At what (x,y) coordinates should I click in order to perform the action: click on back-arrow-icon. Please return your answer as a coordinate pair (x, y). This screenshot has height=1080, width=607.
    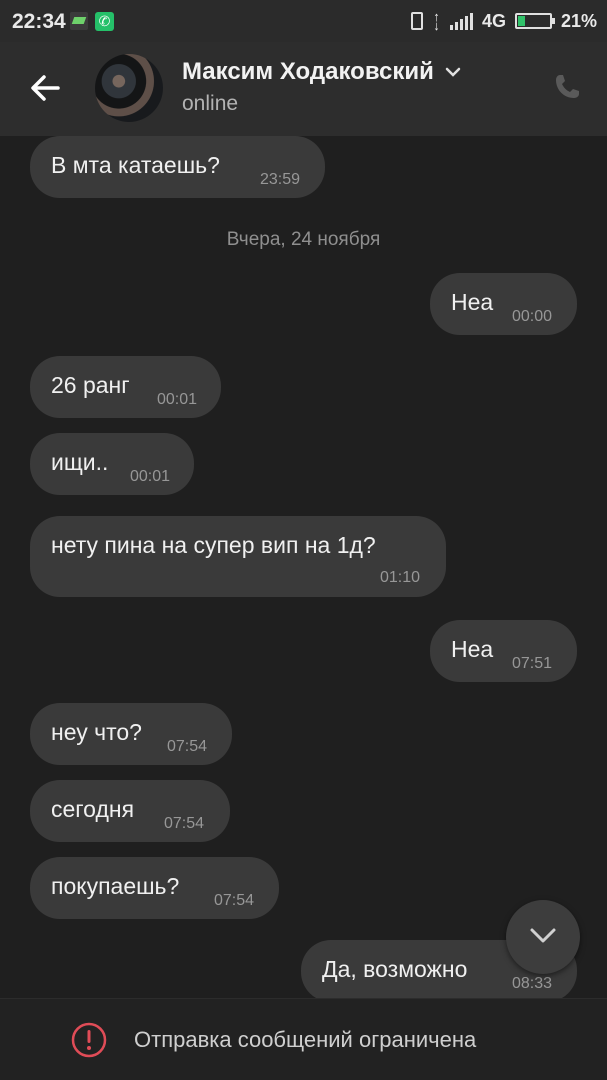
    Looking at the image, I should click on (45, 88).